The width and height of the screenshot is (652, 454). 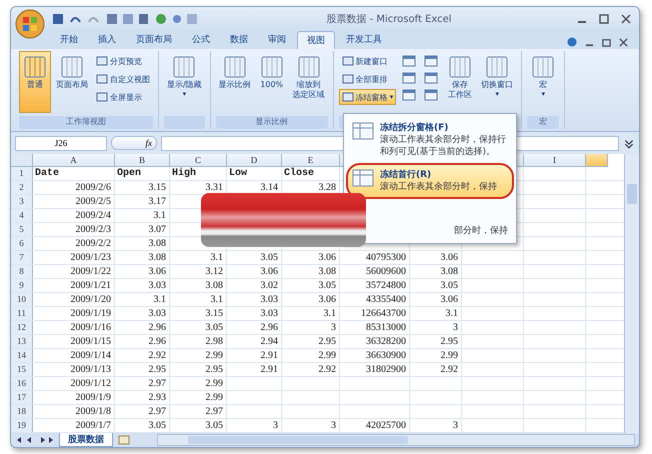 I want to click on group-label: 宏, so click(x=543, y=121).